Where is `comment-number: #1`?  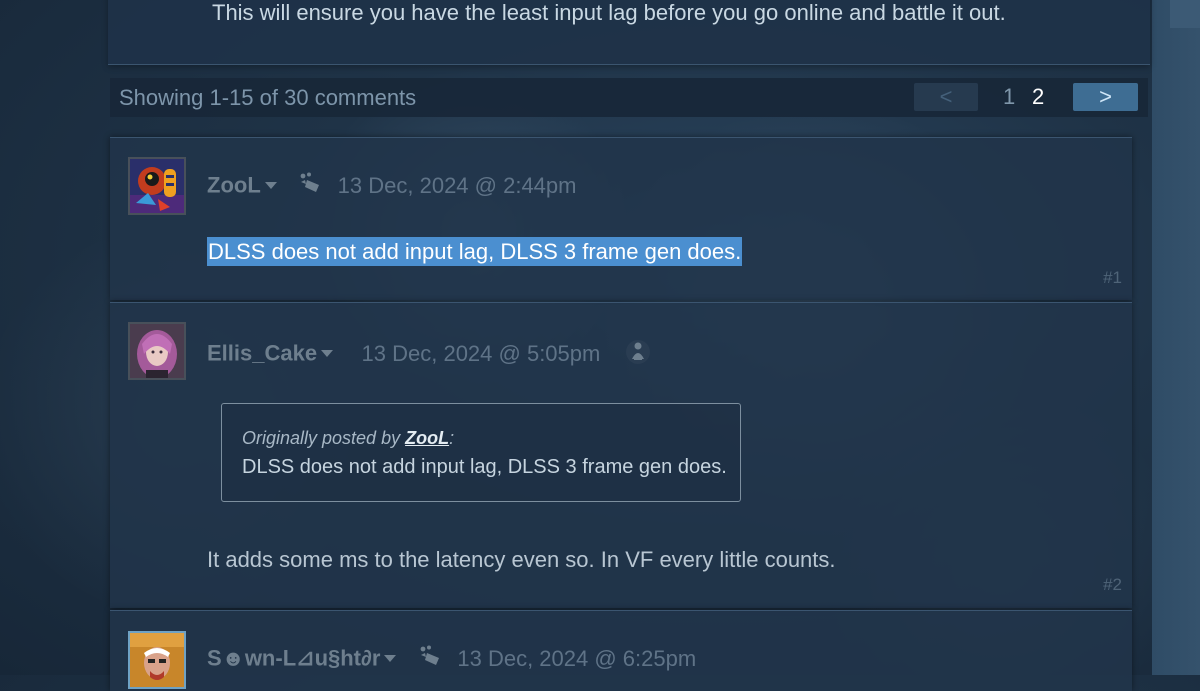 comment-number: #1 is located at coordinates (1112, 278).